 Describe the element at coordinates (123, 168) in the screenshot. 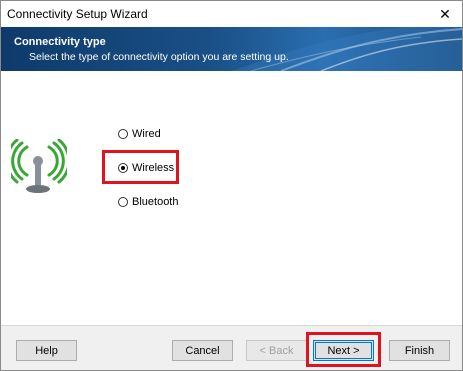

I see `wireless-radio` at that location.